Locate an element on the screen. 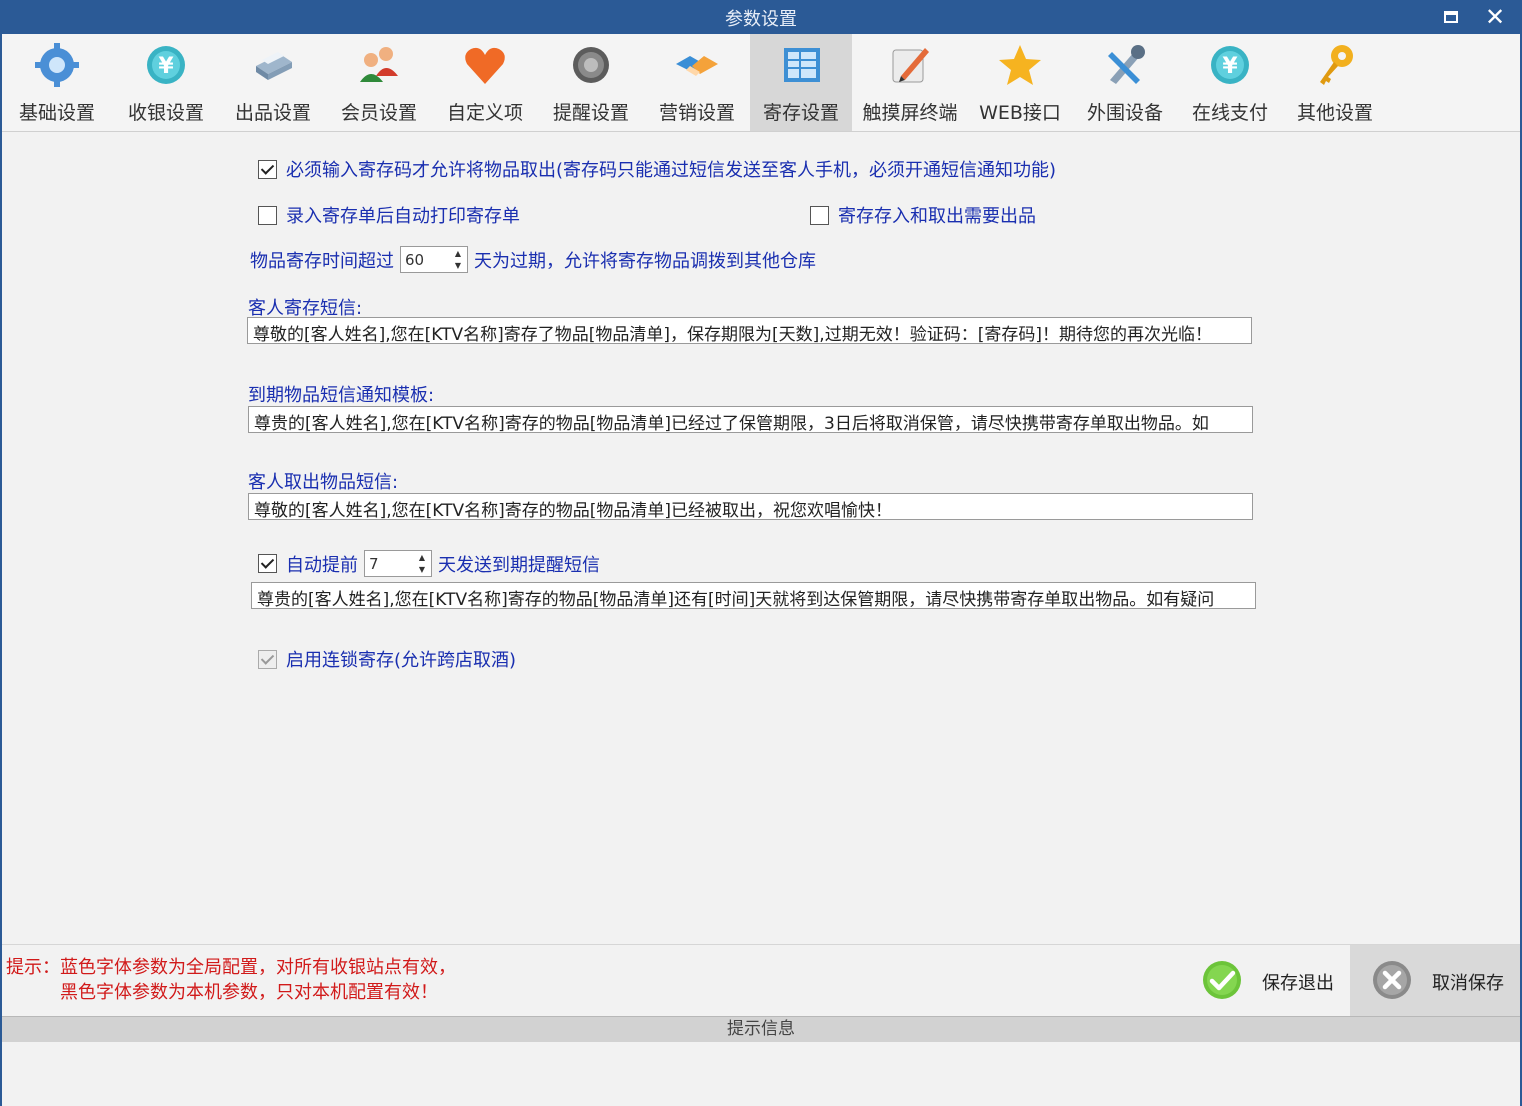  close-circle-icon is located at coordinates (1392, 980).